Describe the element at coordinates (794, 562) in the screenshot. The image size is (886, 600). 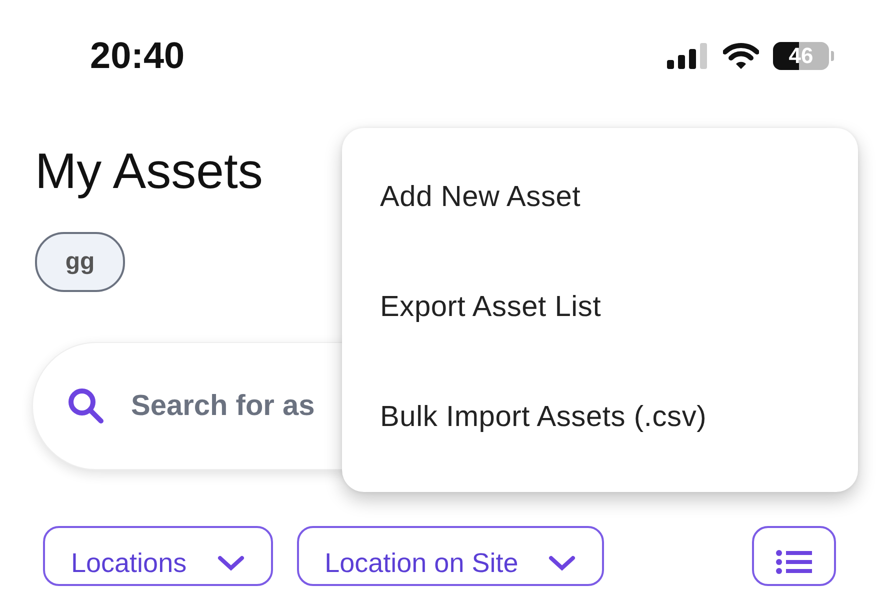
I see `list-icon` at that location.